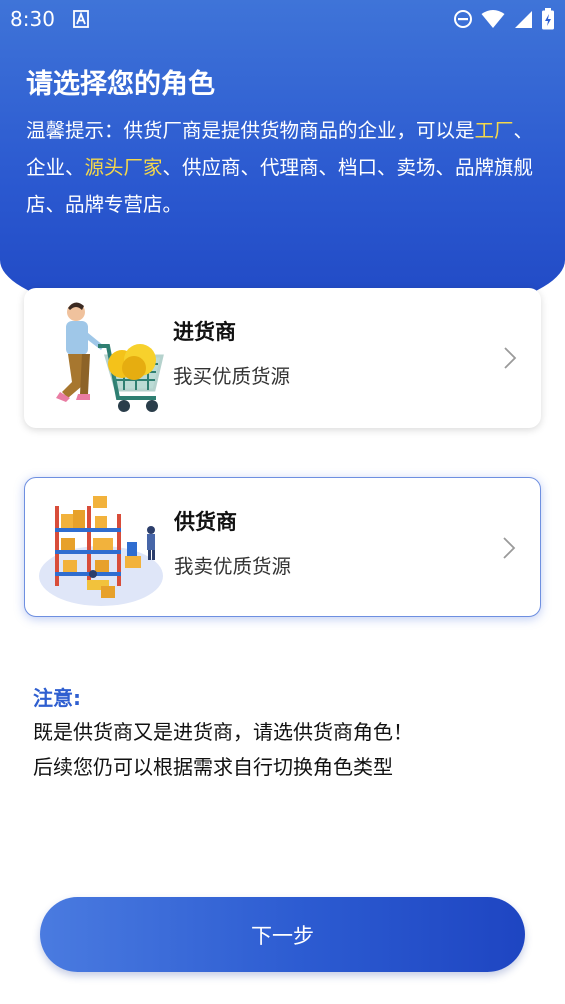  Describe the element at coordinates (282, 19) in the screenshot. I see `status-bar: 8:30` at that location.